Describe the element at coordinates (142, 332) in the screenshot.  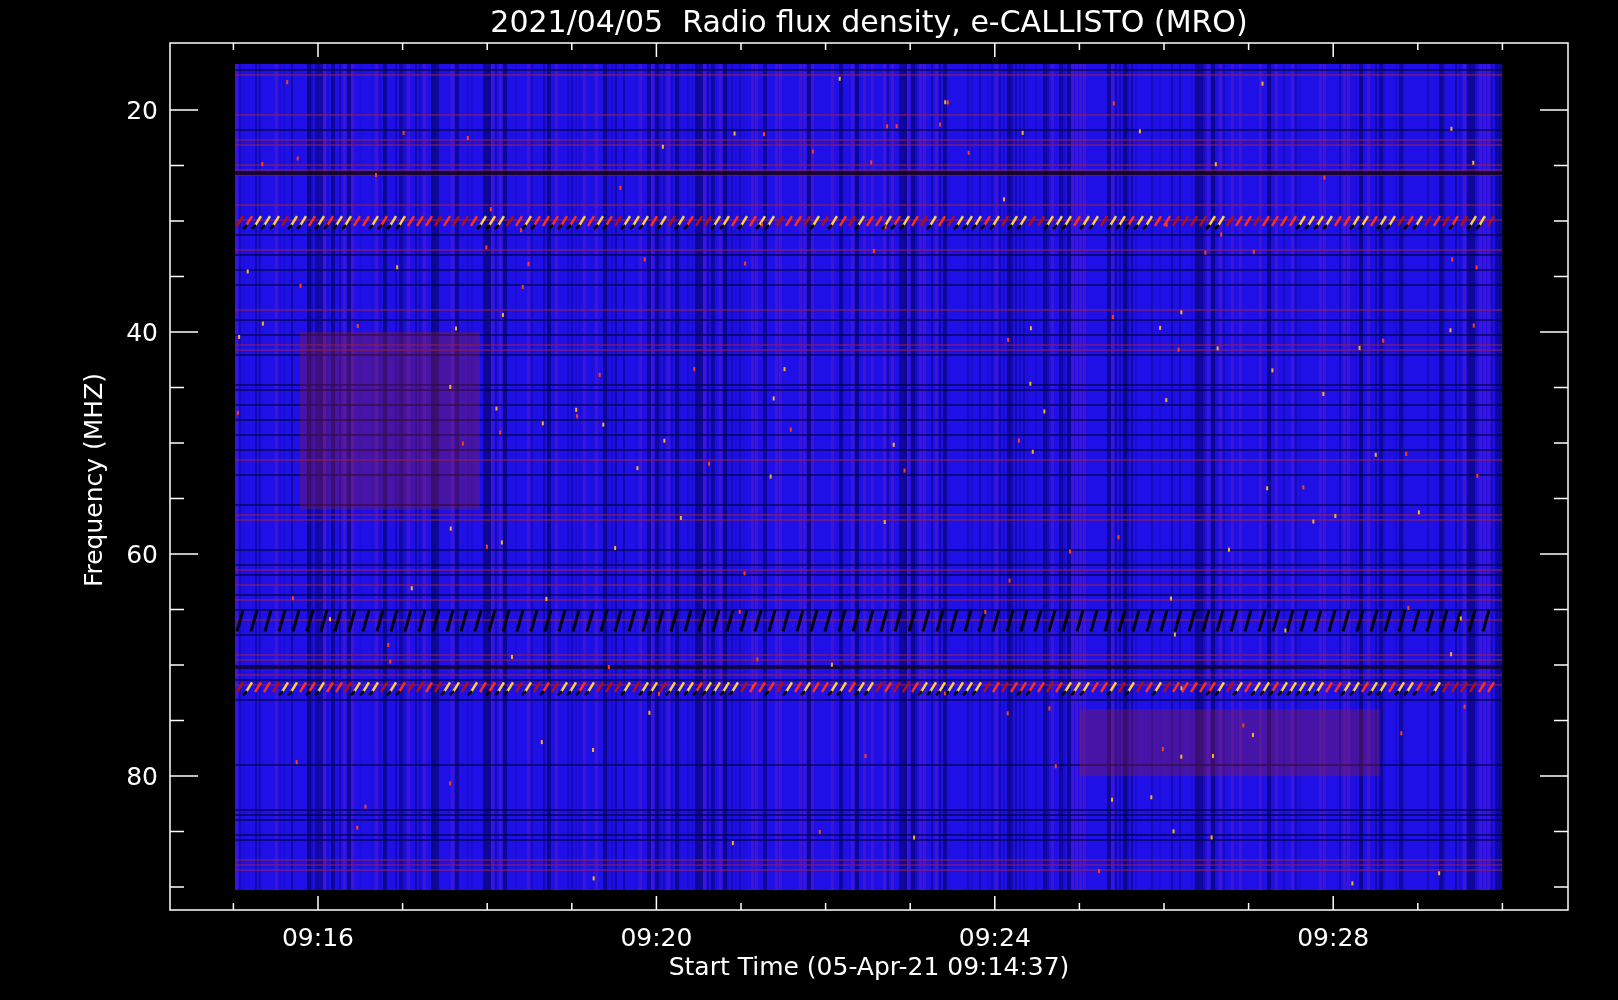
I see `y-tick-label: 40` at that location.